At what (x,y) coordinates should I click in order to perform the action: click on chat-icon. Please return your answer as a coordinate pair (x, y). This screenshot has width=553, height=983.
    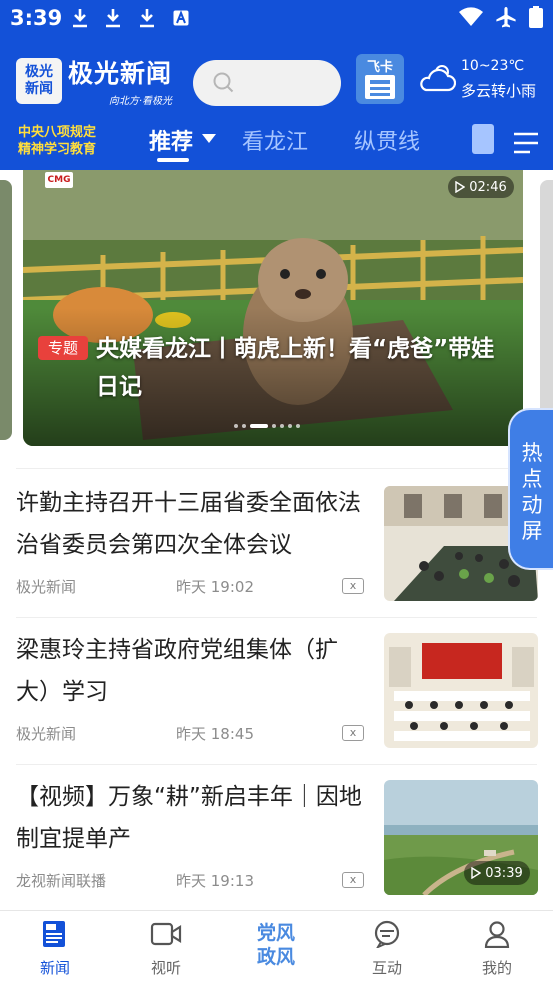
    Looking at the image, I should click on (387, 934).